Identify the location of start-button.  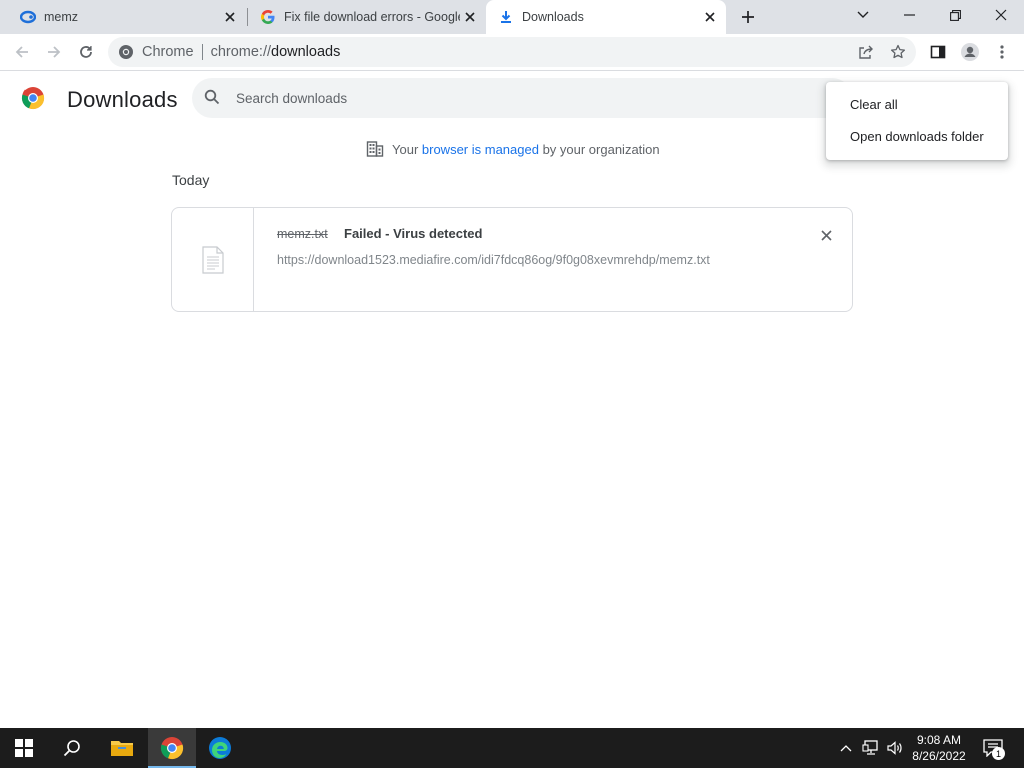
(24, 748).